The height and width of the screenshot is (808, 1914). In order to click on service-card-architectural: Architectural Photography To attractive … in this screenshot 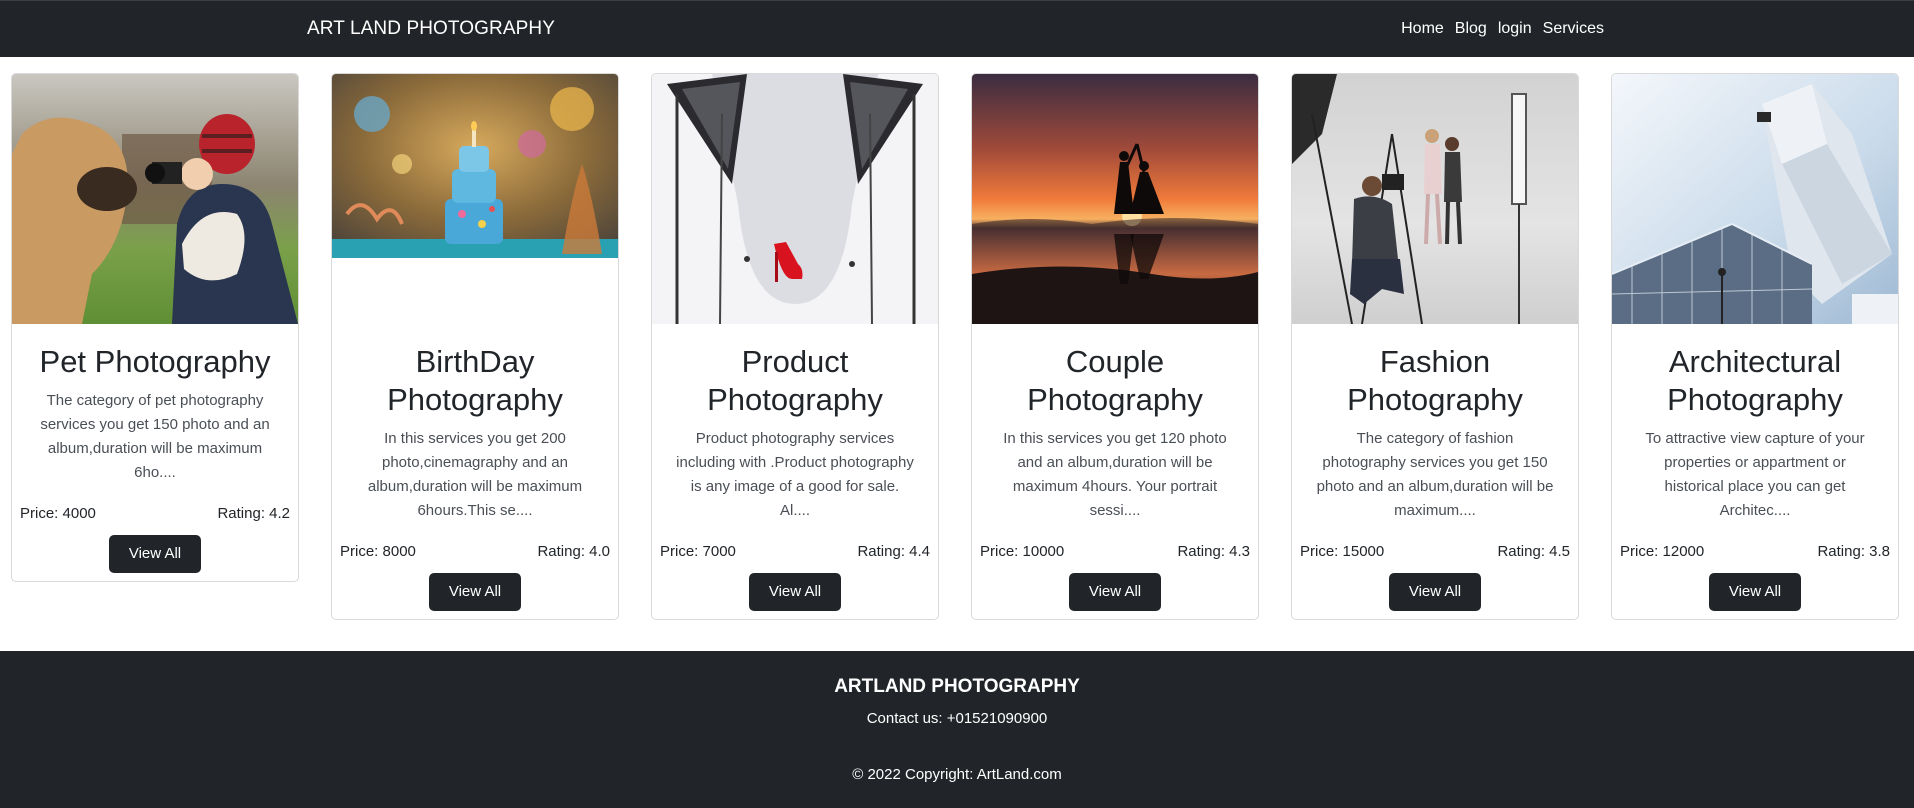, I will do `click(1755, 346)`.